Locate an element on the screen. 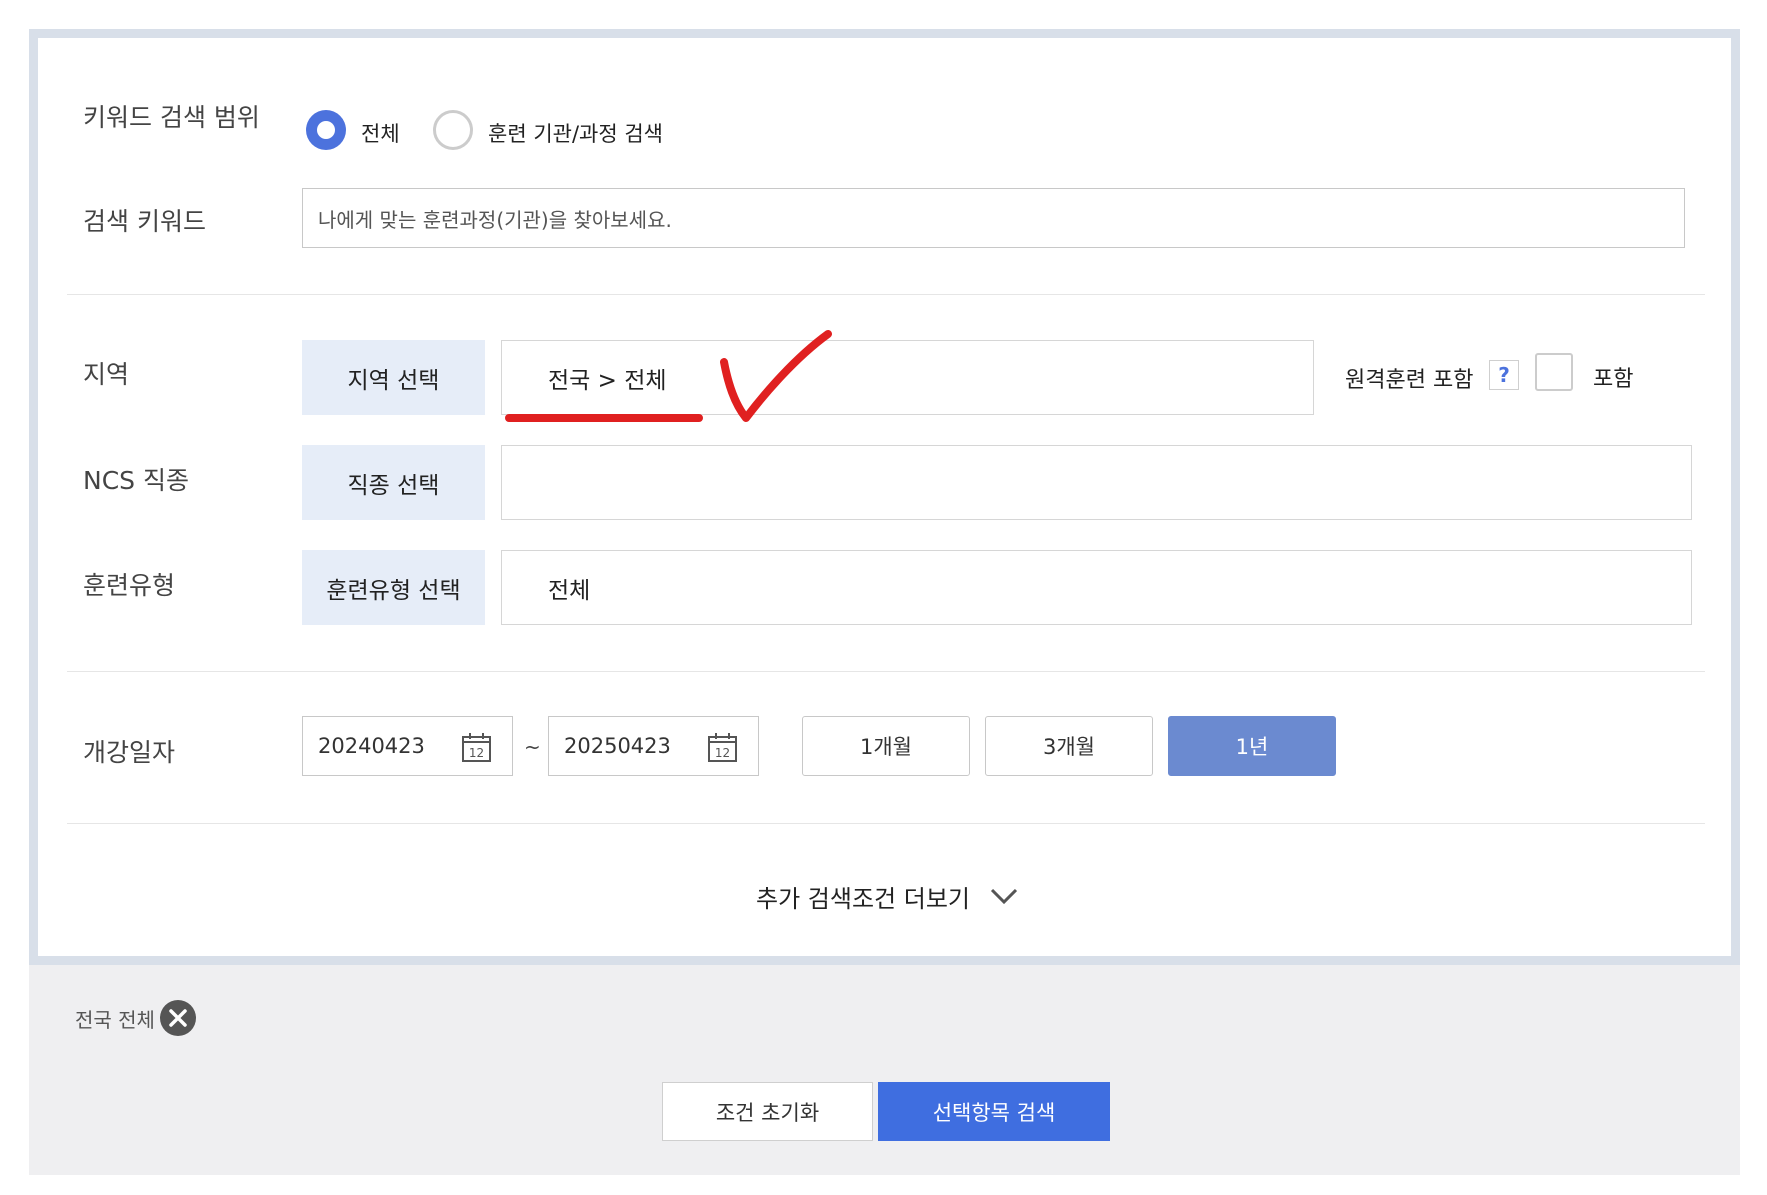 The image size is (1767, 1195). keyword-scope-label: 키워드 검색 범위 is located at coordinates (171, 117).